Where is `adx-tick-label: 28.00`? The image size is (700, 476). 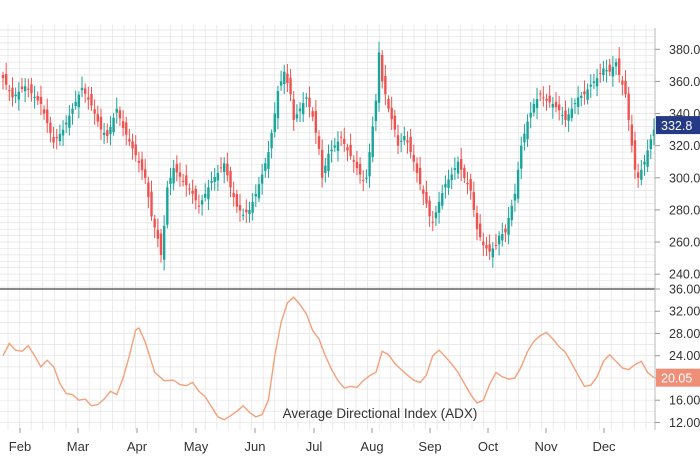
adx-tick-label: 28.00 is located at coordinates (684, 334).